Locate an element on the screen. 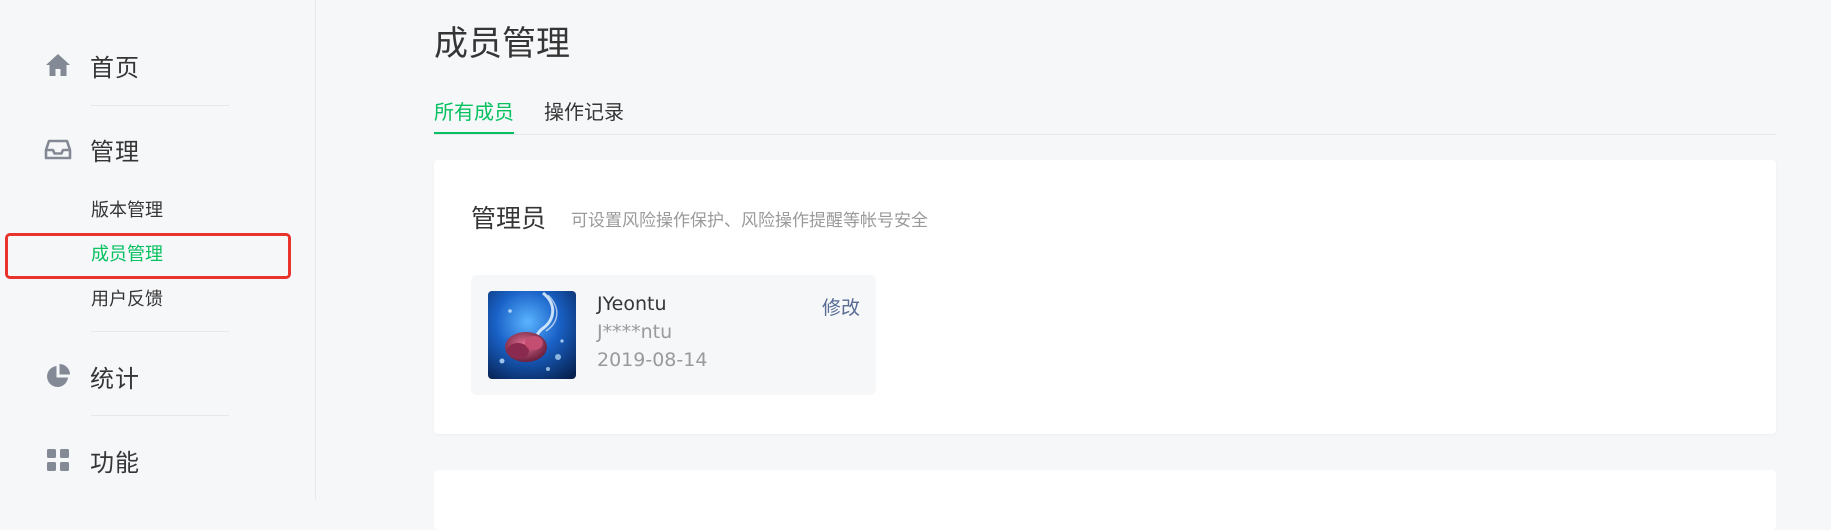  highlight-box is located at coordinates (148, 256).